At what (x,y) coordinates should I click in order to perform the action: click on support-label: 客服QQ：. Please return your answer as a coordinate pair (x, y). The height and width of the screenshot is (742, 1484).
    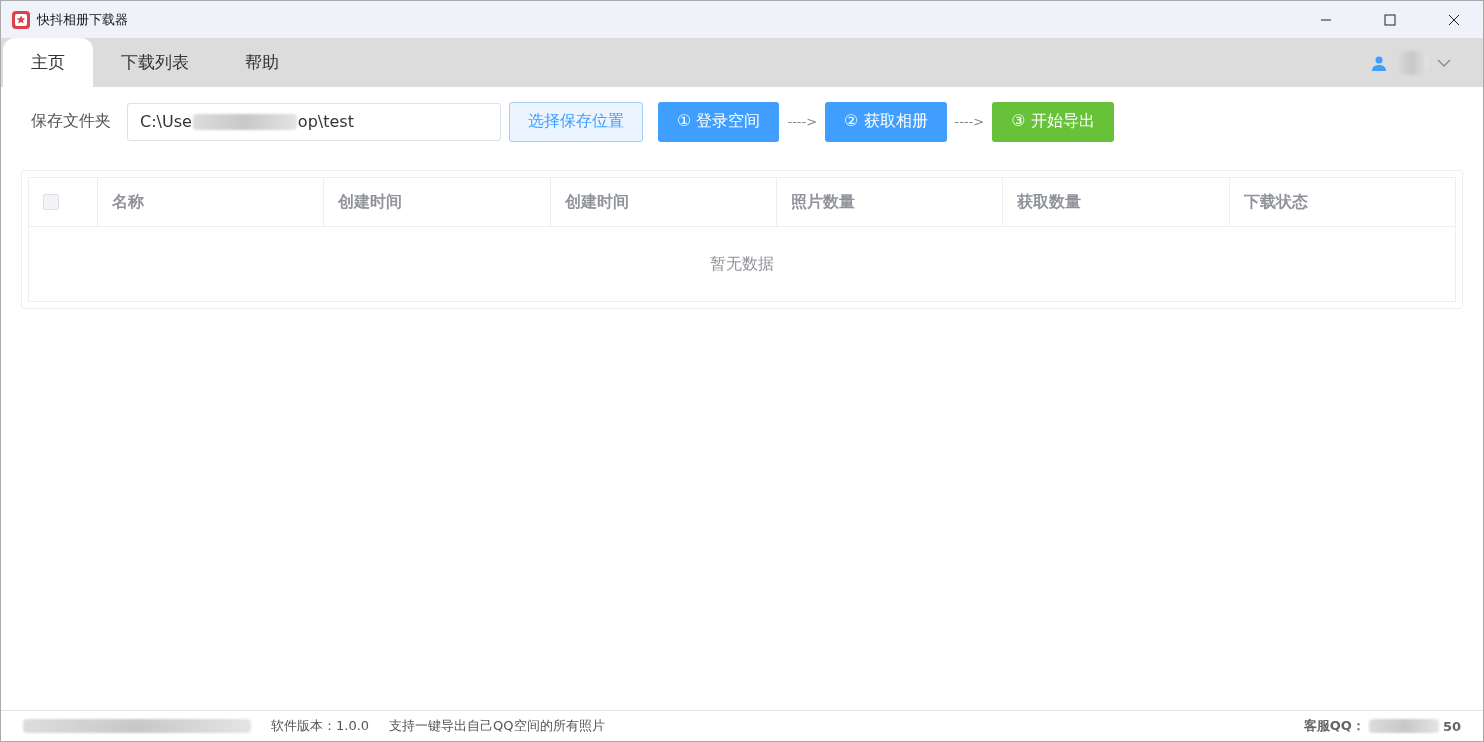
    Looking at the image, I should click on (1334, 726).